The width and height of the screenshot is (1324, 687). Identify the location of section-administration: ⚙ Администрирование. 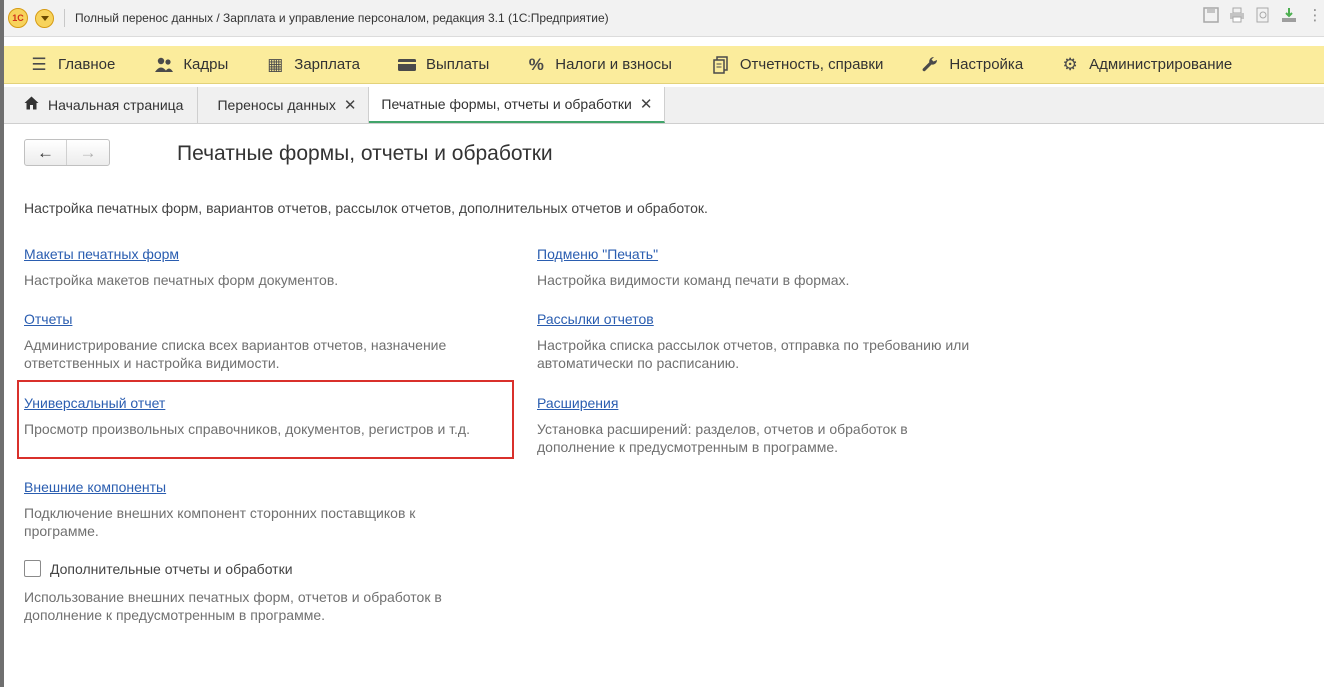
(1146, 64).